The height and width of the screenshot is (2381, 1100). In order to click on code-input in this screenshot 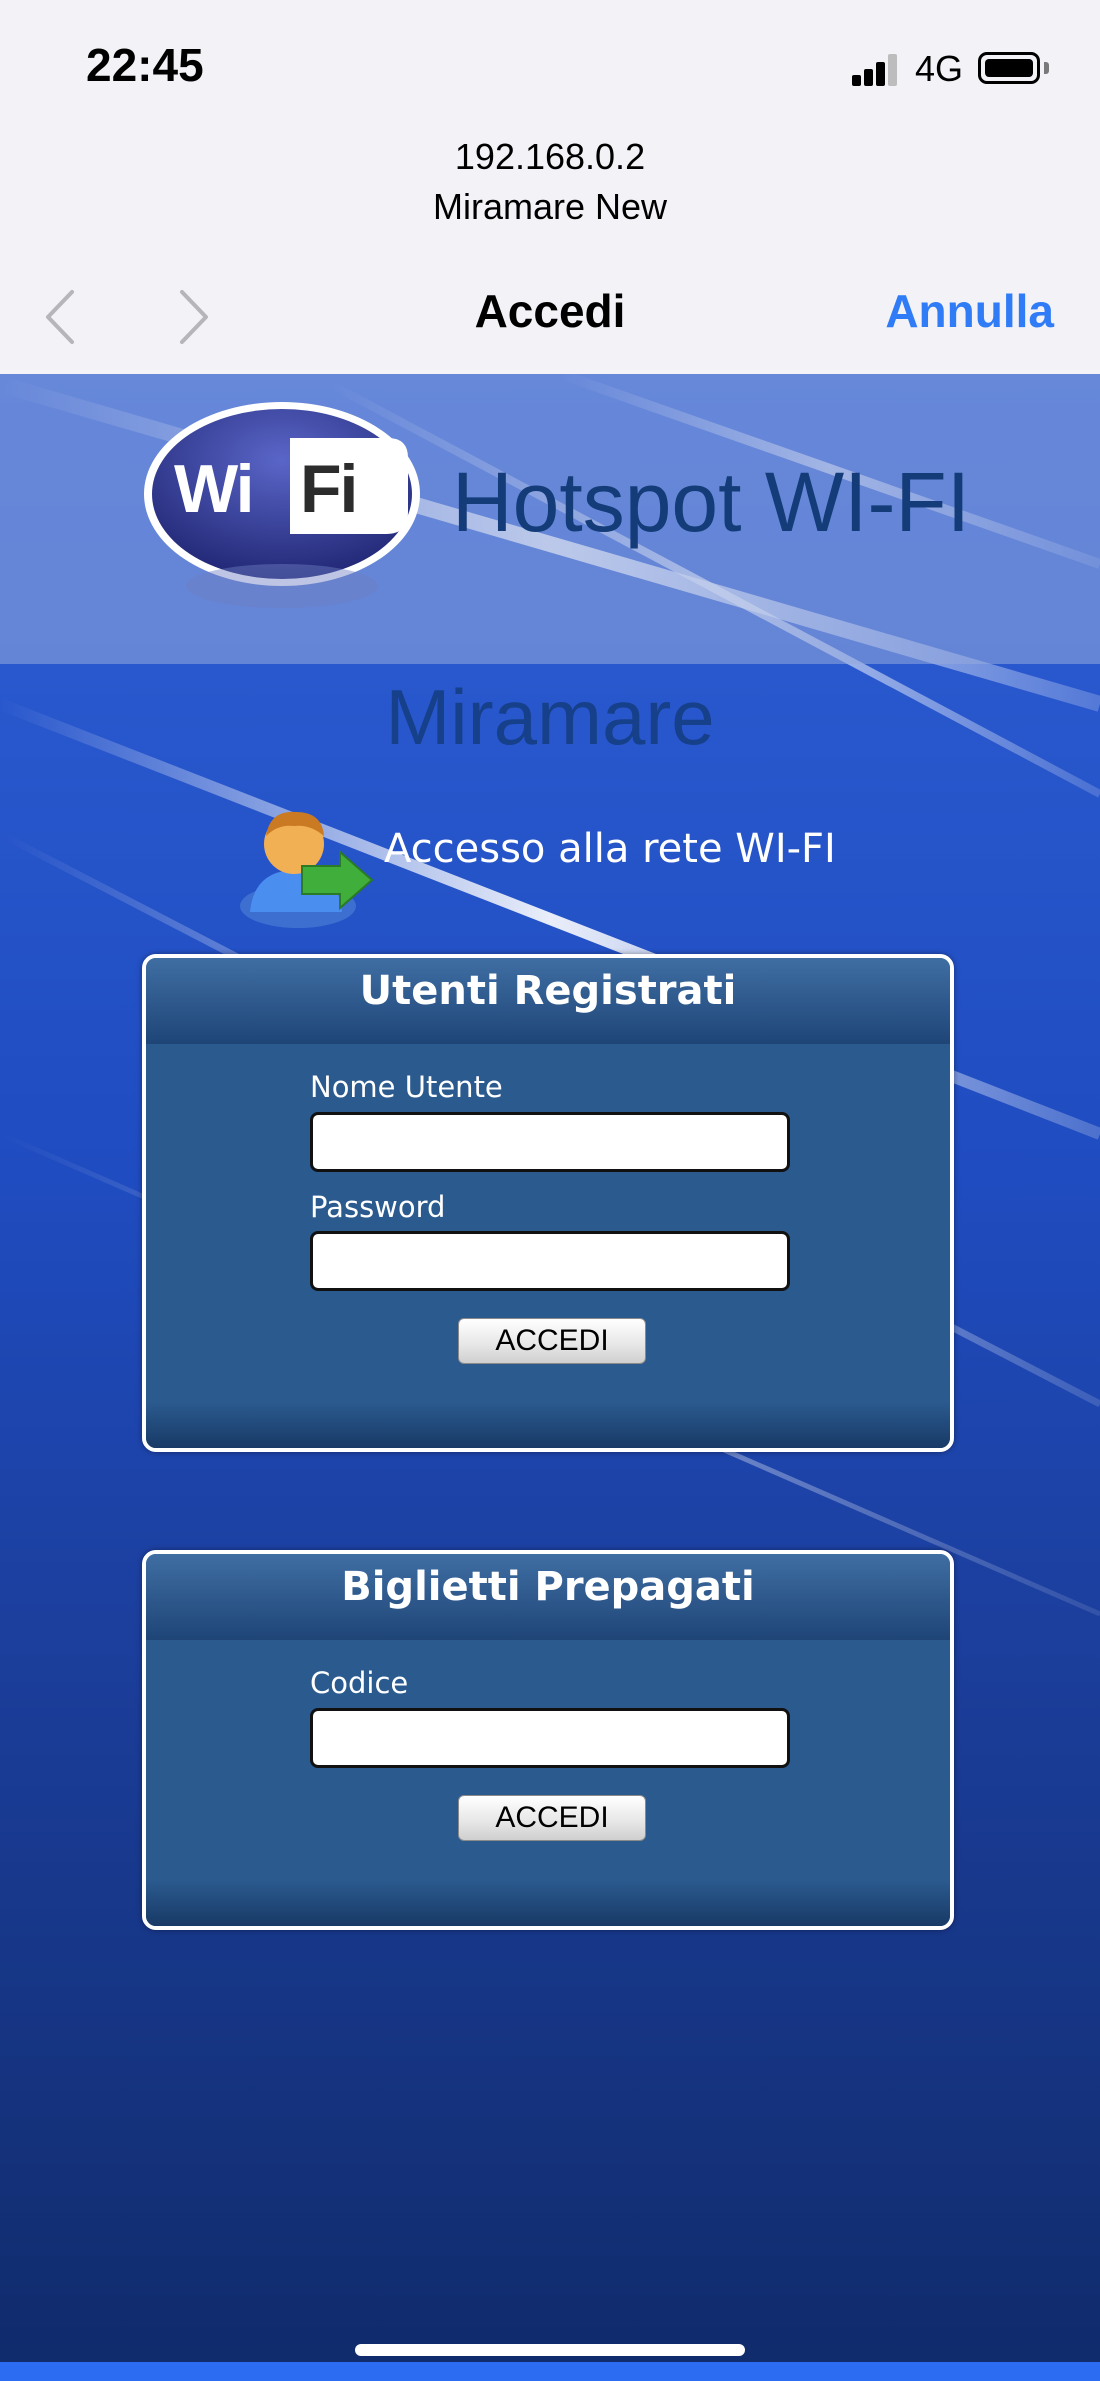, I will do `click(550, 1738)`.